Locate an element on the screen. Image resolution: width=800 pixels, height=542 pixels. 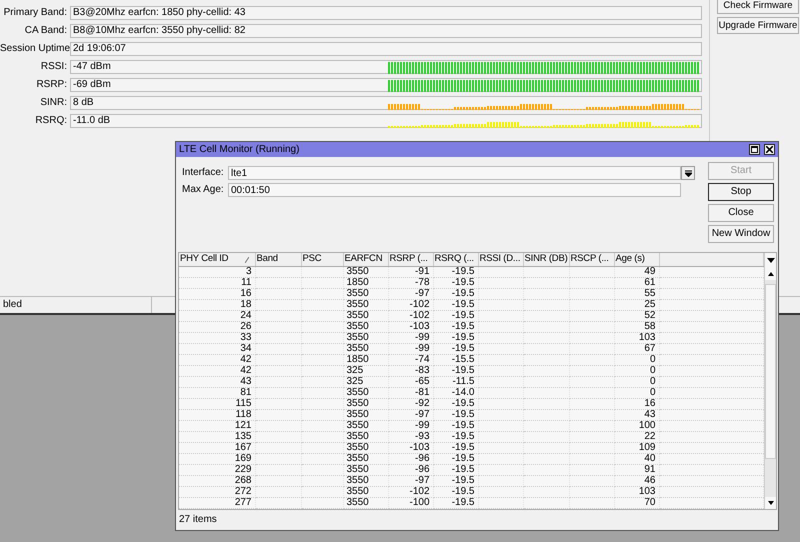
table-cell: 109 is located at coordinates (636, 448).